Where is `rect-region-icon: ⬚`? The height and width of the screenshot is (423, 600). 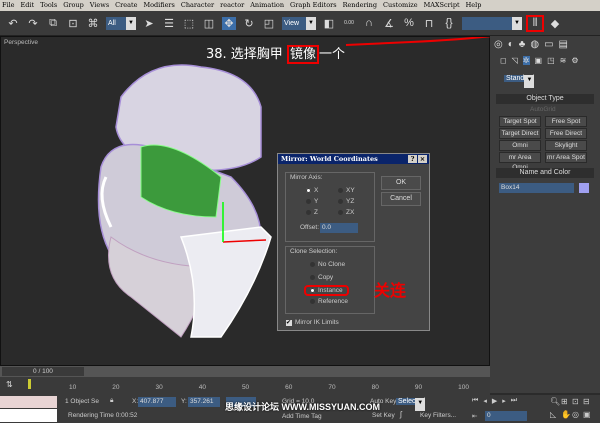
rect-region-icon: ⬚ is located at coordinates (189, 23).